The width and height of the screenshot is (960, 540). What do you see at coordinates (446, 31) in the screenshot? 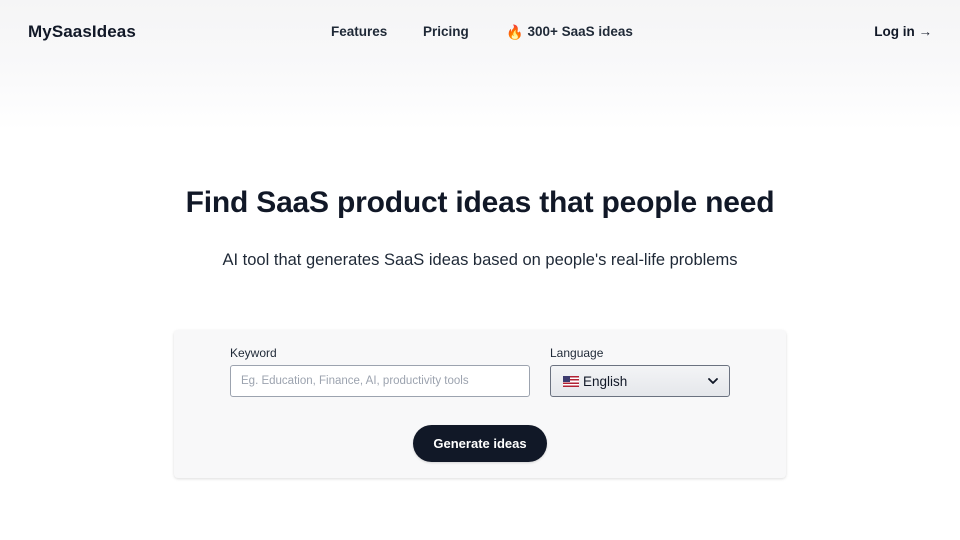
I see `nav-pricing: Pricing` at bounding box center [446, 31].